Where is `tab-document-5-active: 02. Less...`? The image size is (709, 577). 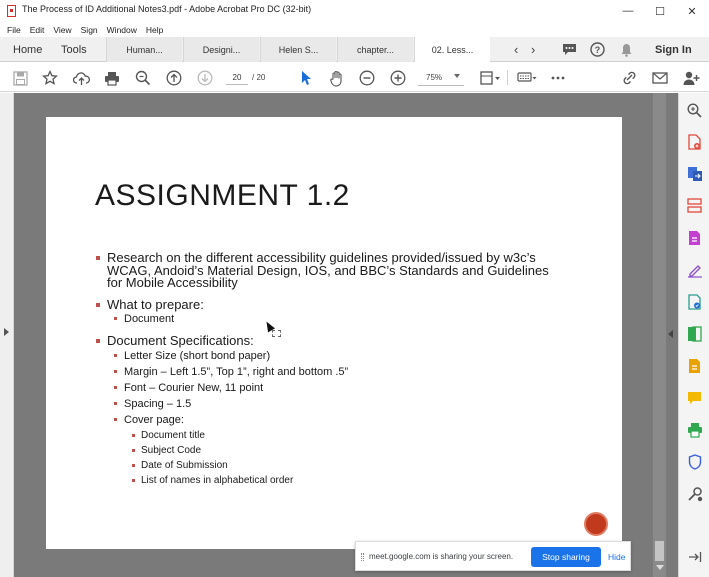
tab-document-5-active: 02. Less... is located at coordinates (452, 49).